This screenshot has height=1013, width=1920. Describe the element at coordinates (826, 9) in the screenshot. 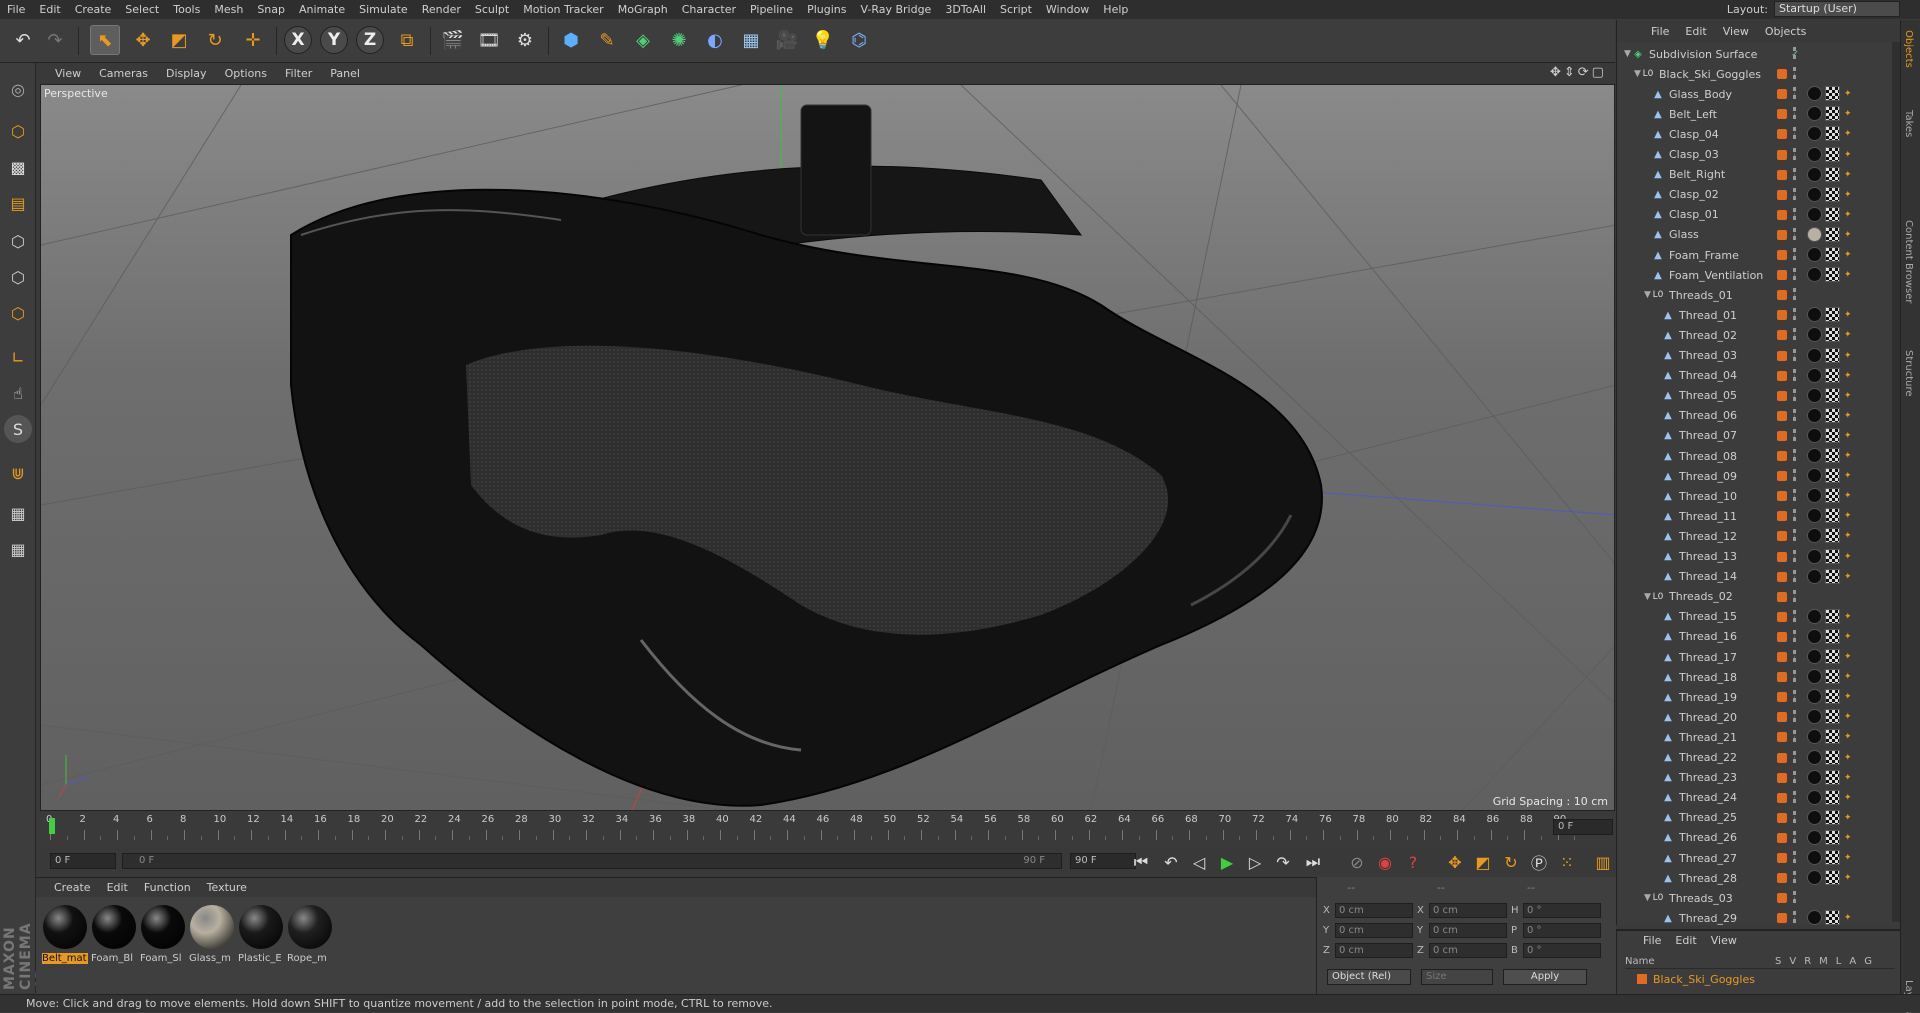

I see `menu-plugins: Plugins` at that location.